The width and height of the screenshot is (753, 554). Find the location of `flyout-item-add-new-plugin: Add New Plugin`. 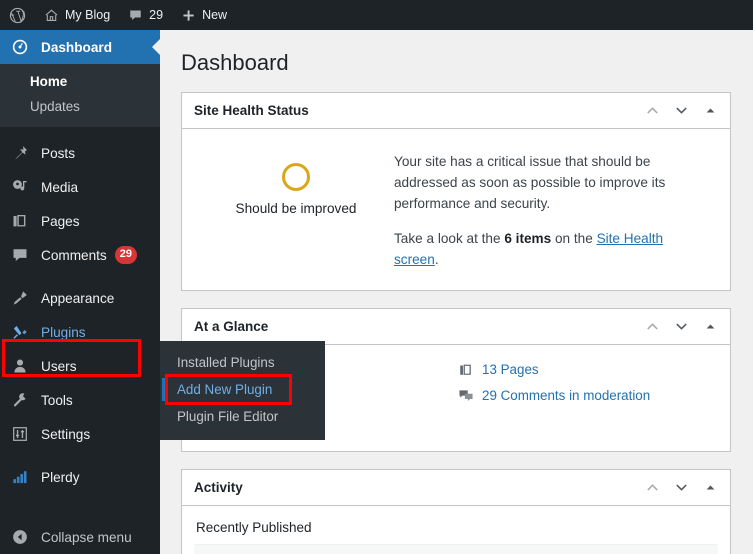

flyout-item-add-new-plugin: Add New Plugin is located at coordinates (242, 389).